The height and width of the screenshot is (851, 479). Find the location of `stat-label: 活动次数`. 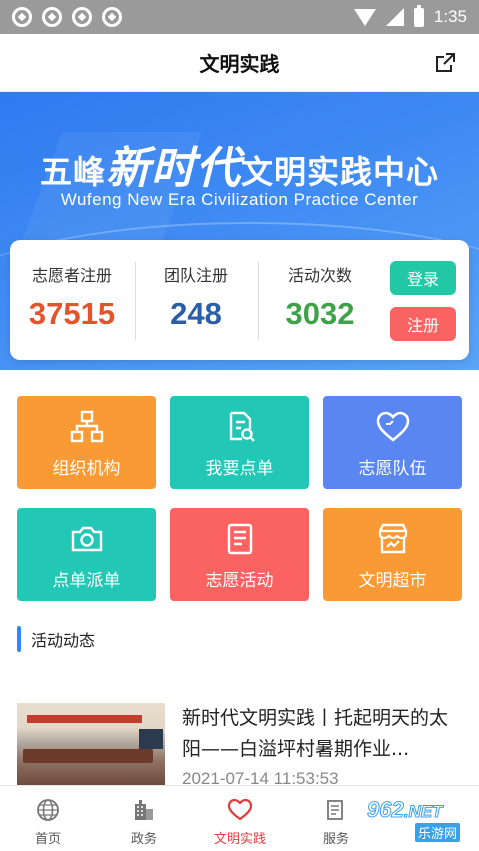

stat-label: 活动次数 is located at coordinates (319, 275).